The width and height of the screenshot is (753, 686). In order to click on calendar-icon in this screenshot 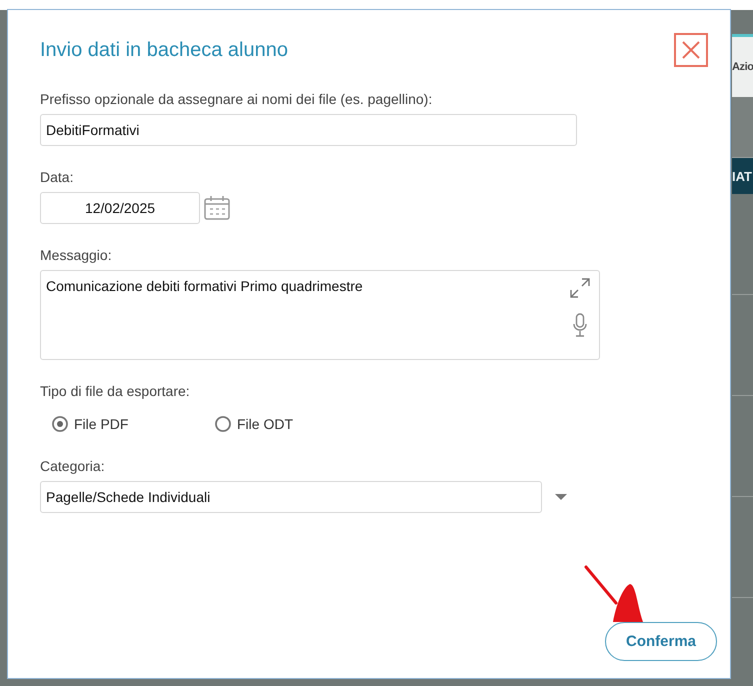, I will do `click(217, 208)`.